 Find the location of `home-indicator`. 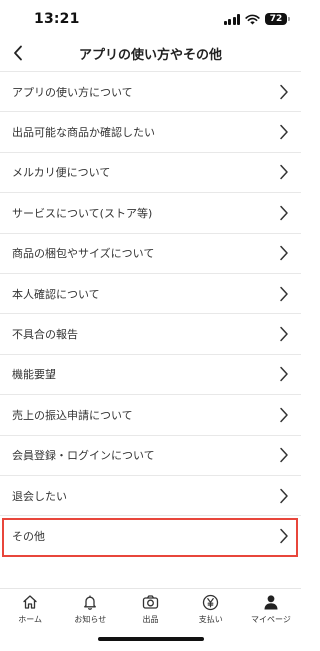

home-indicator is located at coordinates (151, 639).